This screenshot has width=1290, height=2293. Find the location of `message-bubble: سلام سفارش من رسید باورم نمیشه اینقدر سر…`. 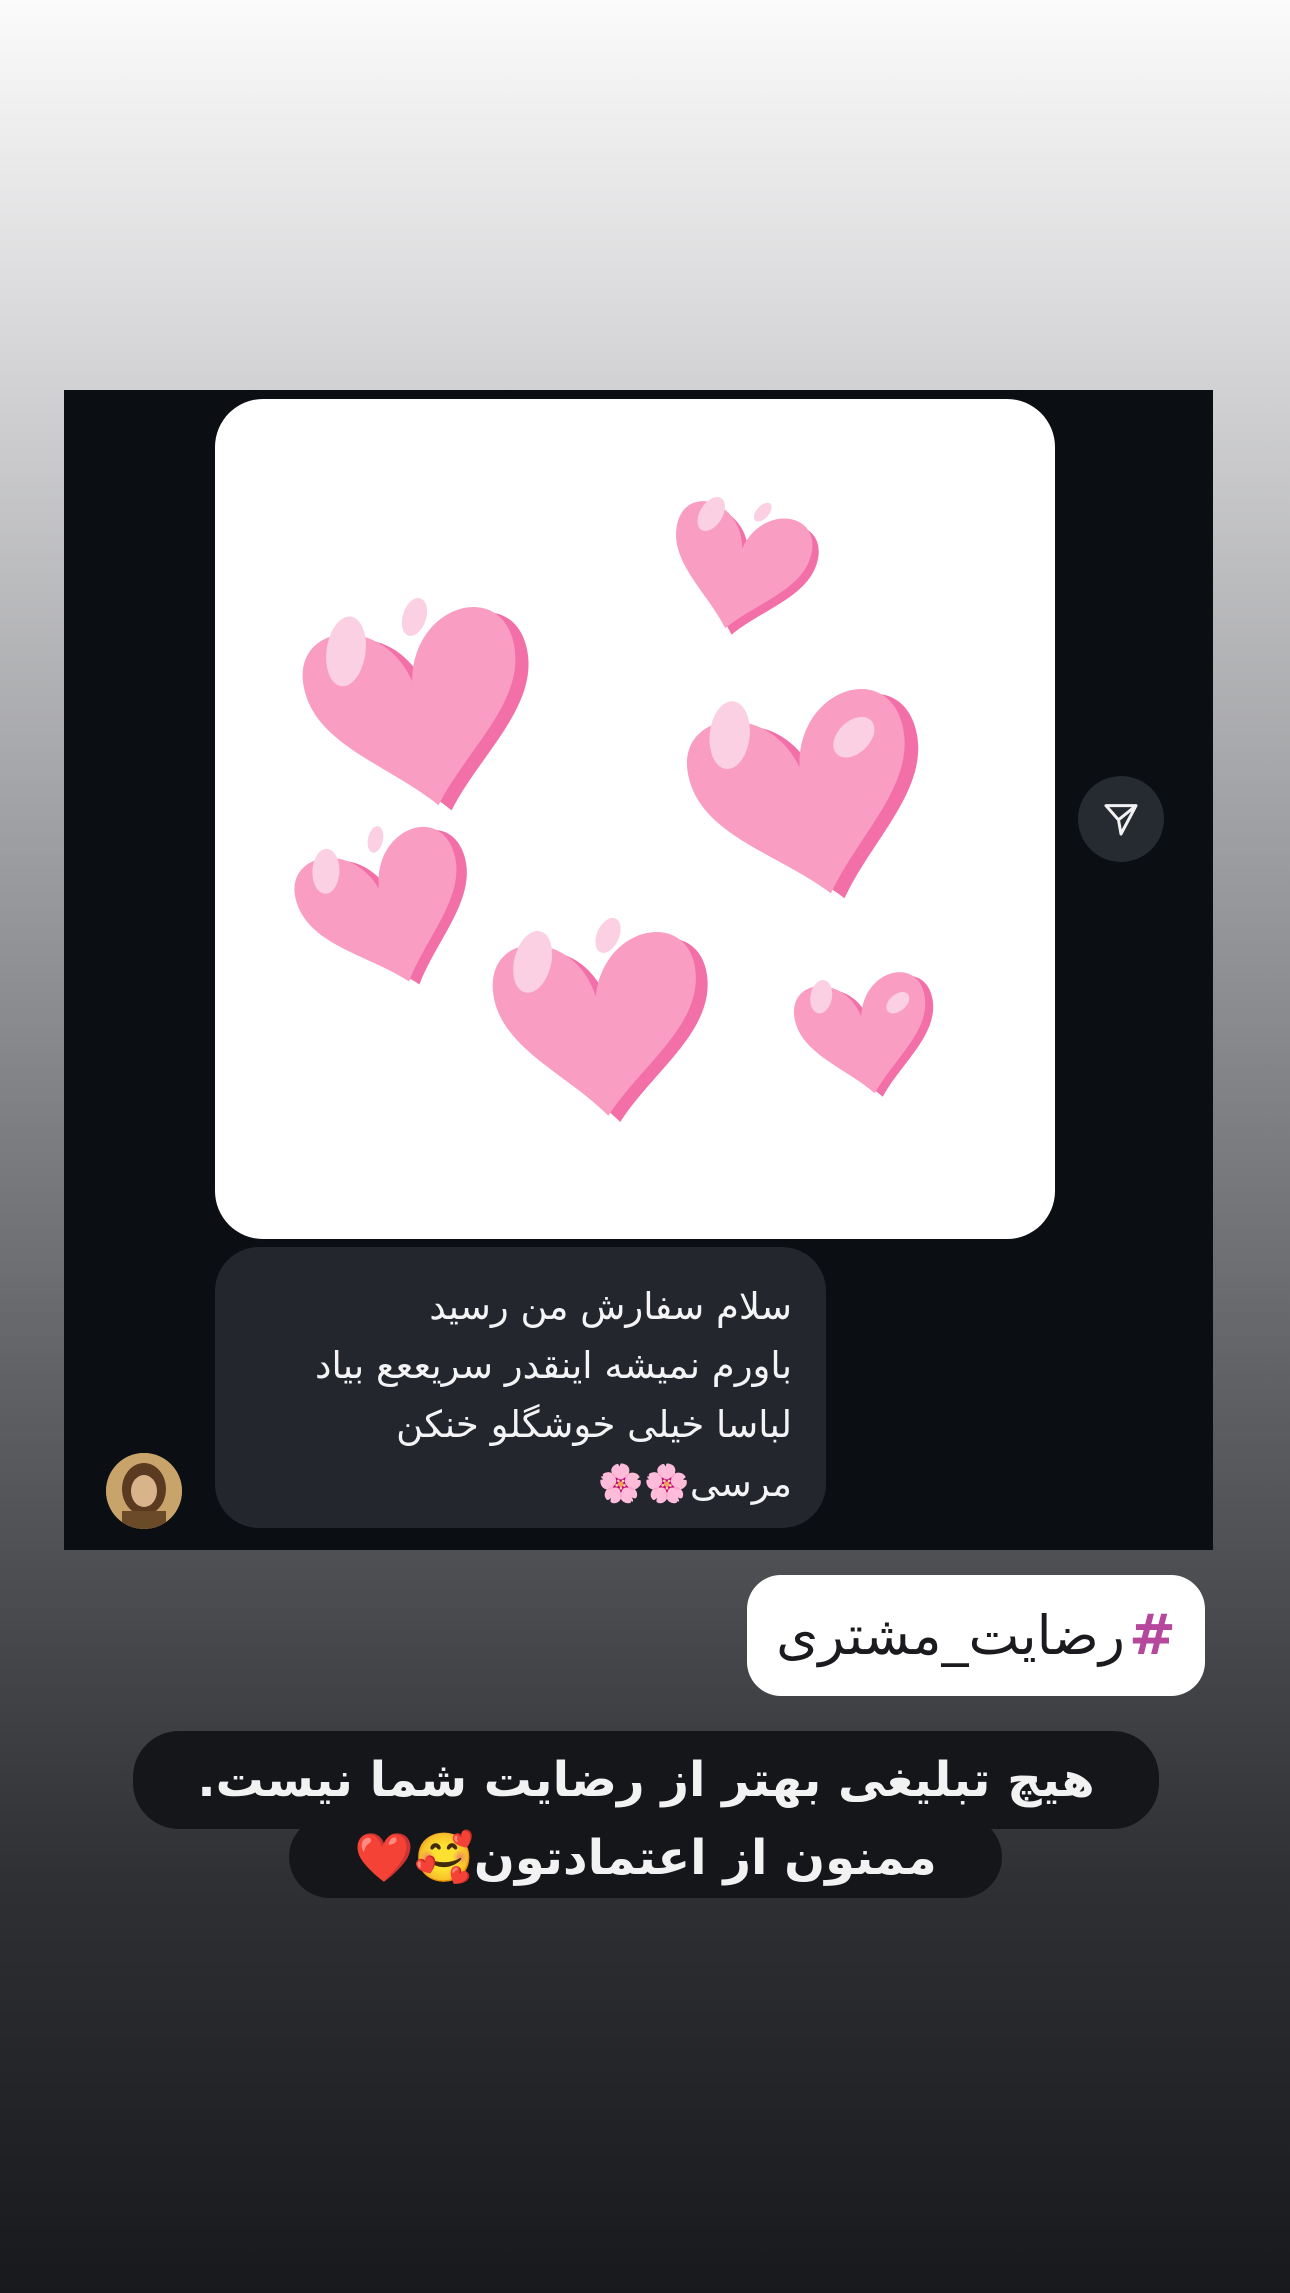

message-bubble: سلام سفارش من رسید باورم نمیشه اینقدر سر… is located at coordinates (520, 1387).